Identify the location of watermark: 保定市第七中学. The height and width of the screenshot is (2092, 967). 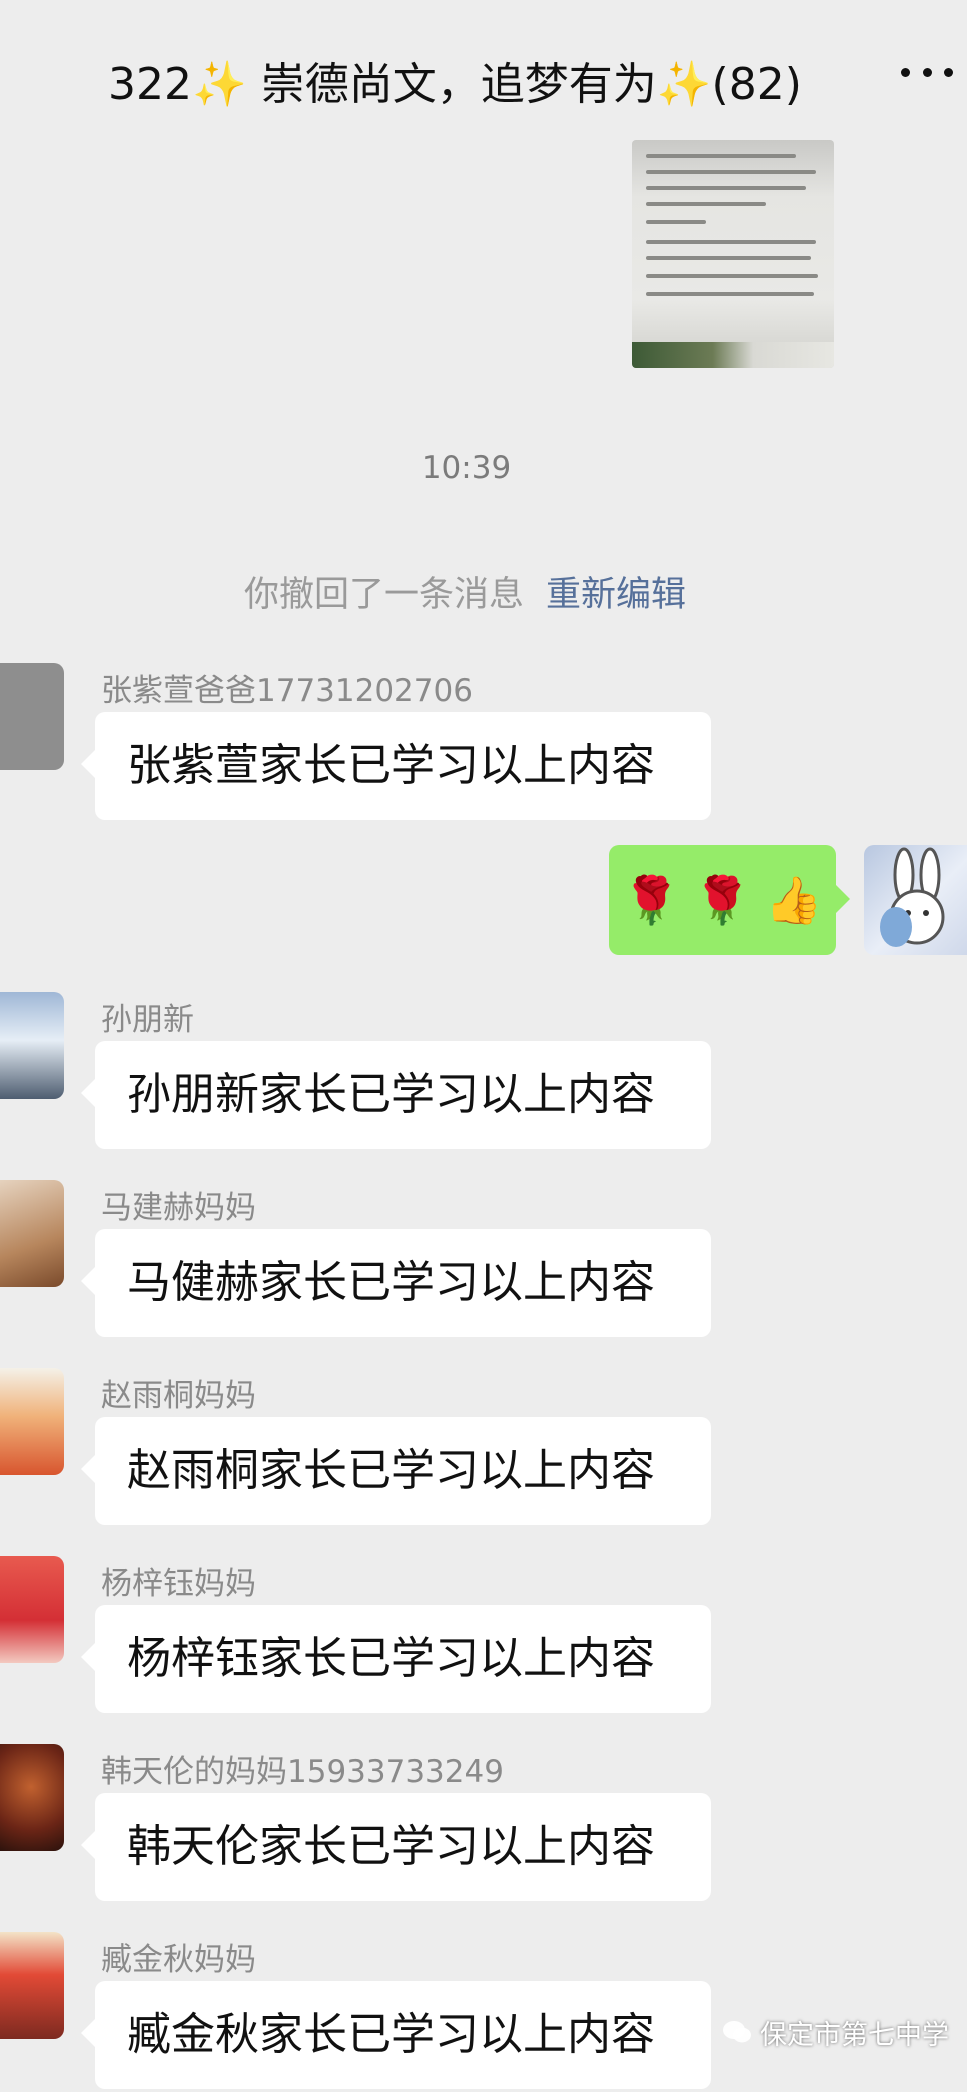
(844, 2032).